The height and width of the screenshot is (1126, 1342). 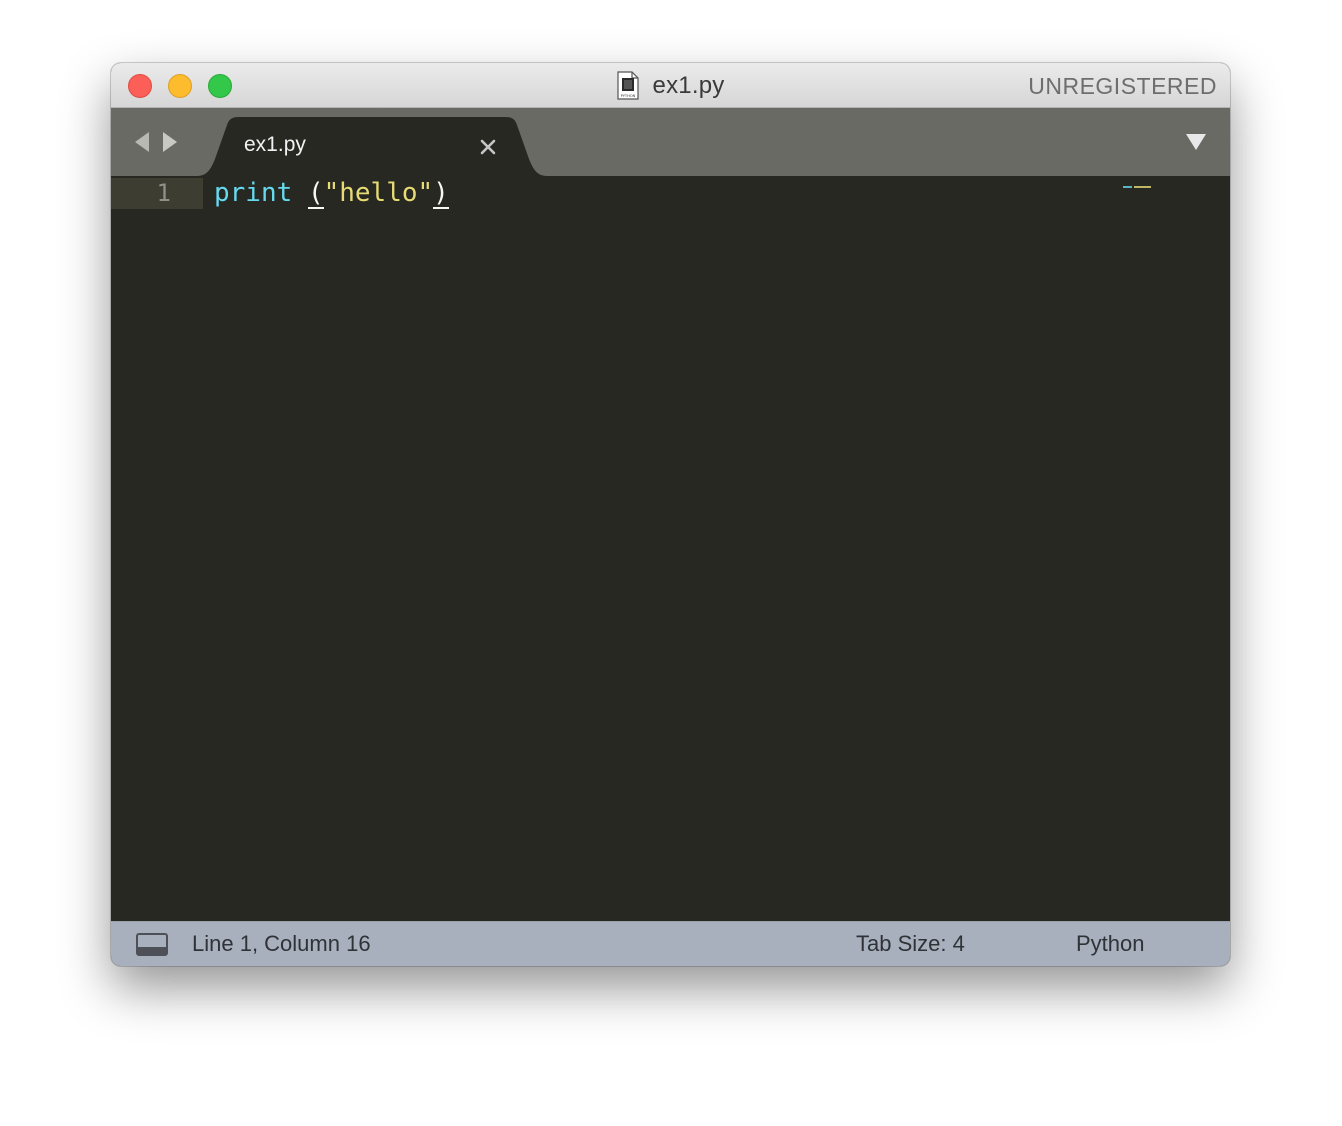 I want to click on window-title: ex1.py, so click(x=688, y=85).